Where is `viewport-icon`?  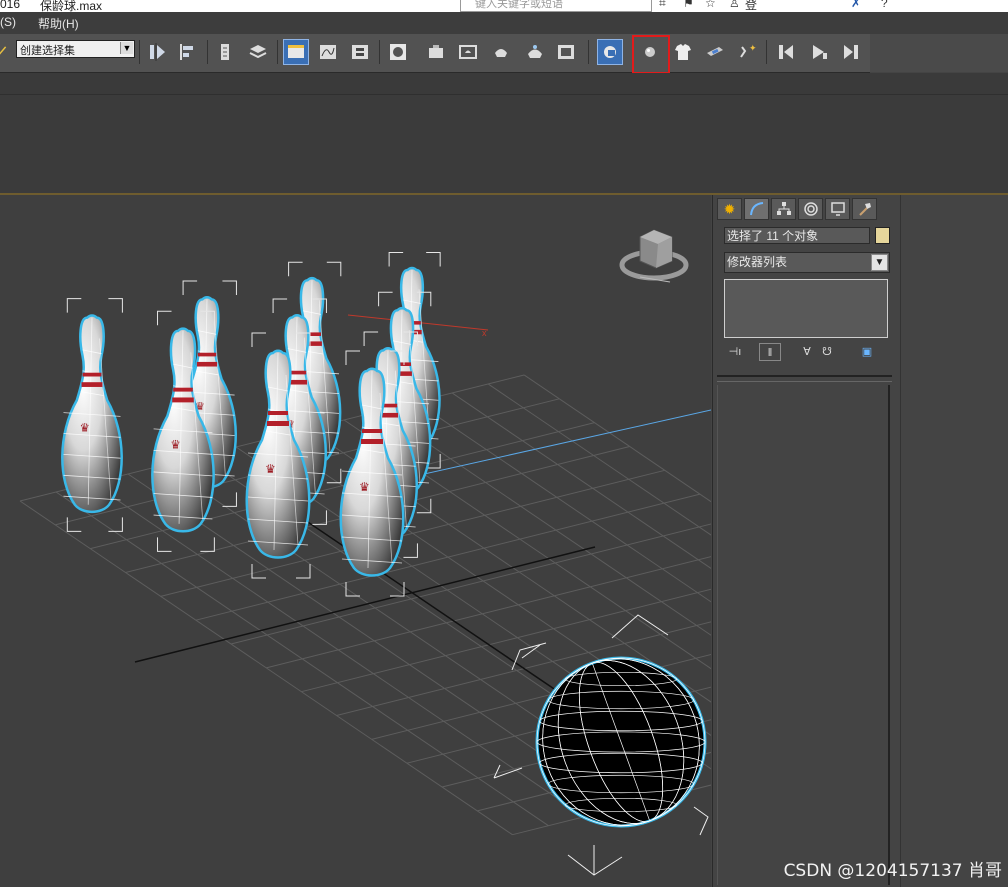 viewport-icon is located at coordinates (610, 52).